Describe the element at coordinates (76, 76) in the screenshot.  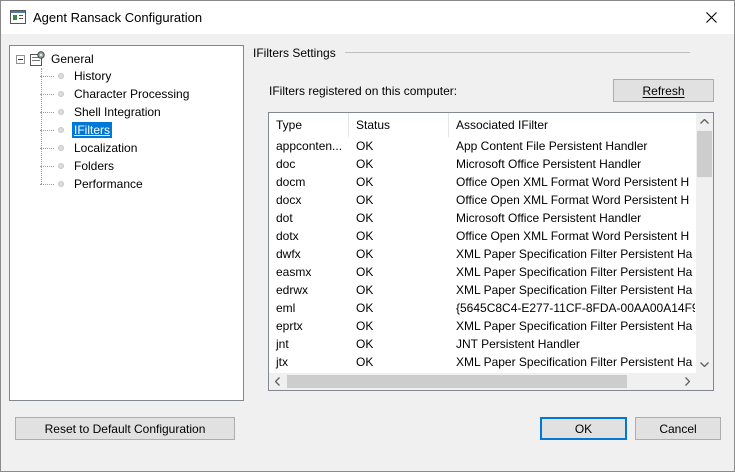
I see `tree-item-history: History` at that location.